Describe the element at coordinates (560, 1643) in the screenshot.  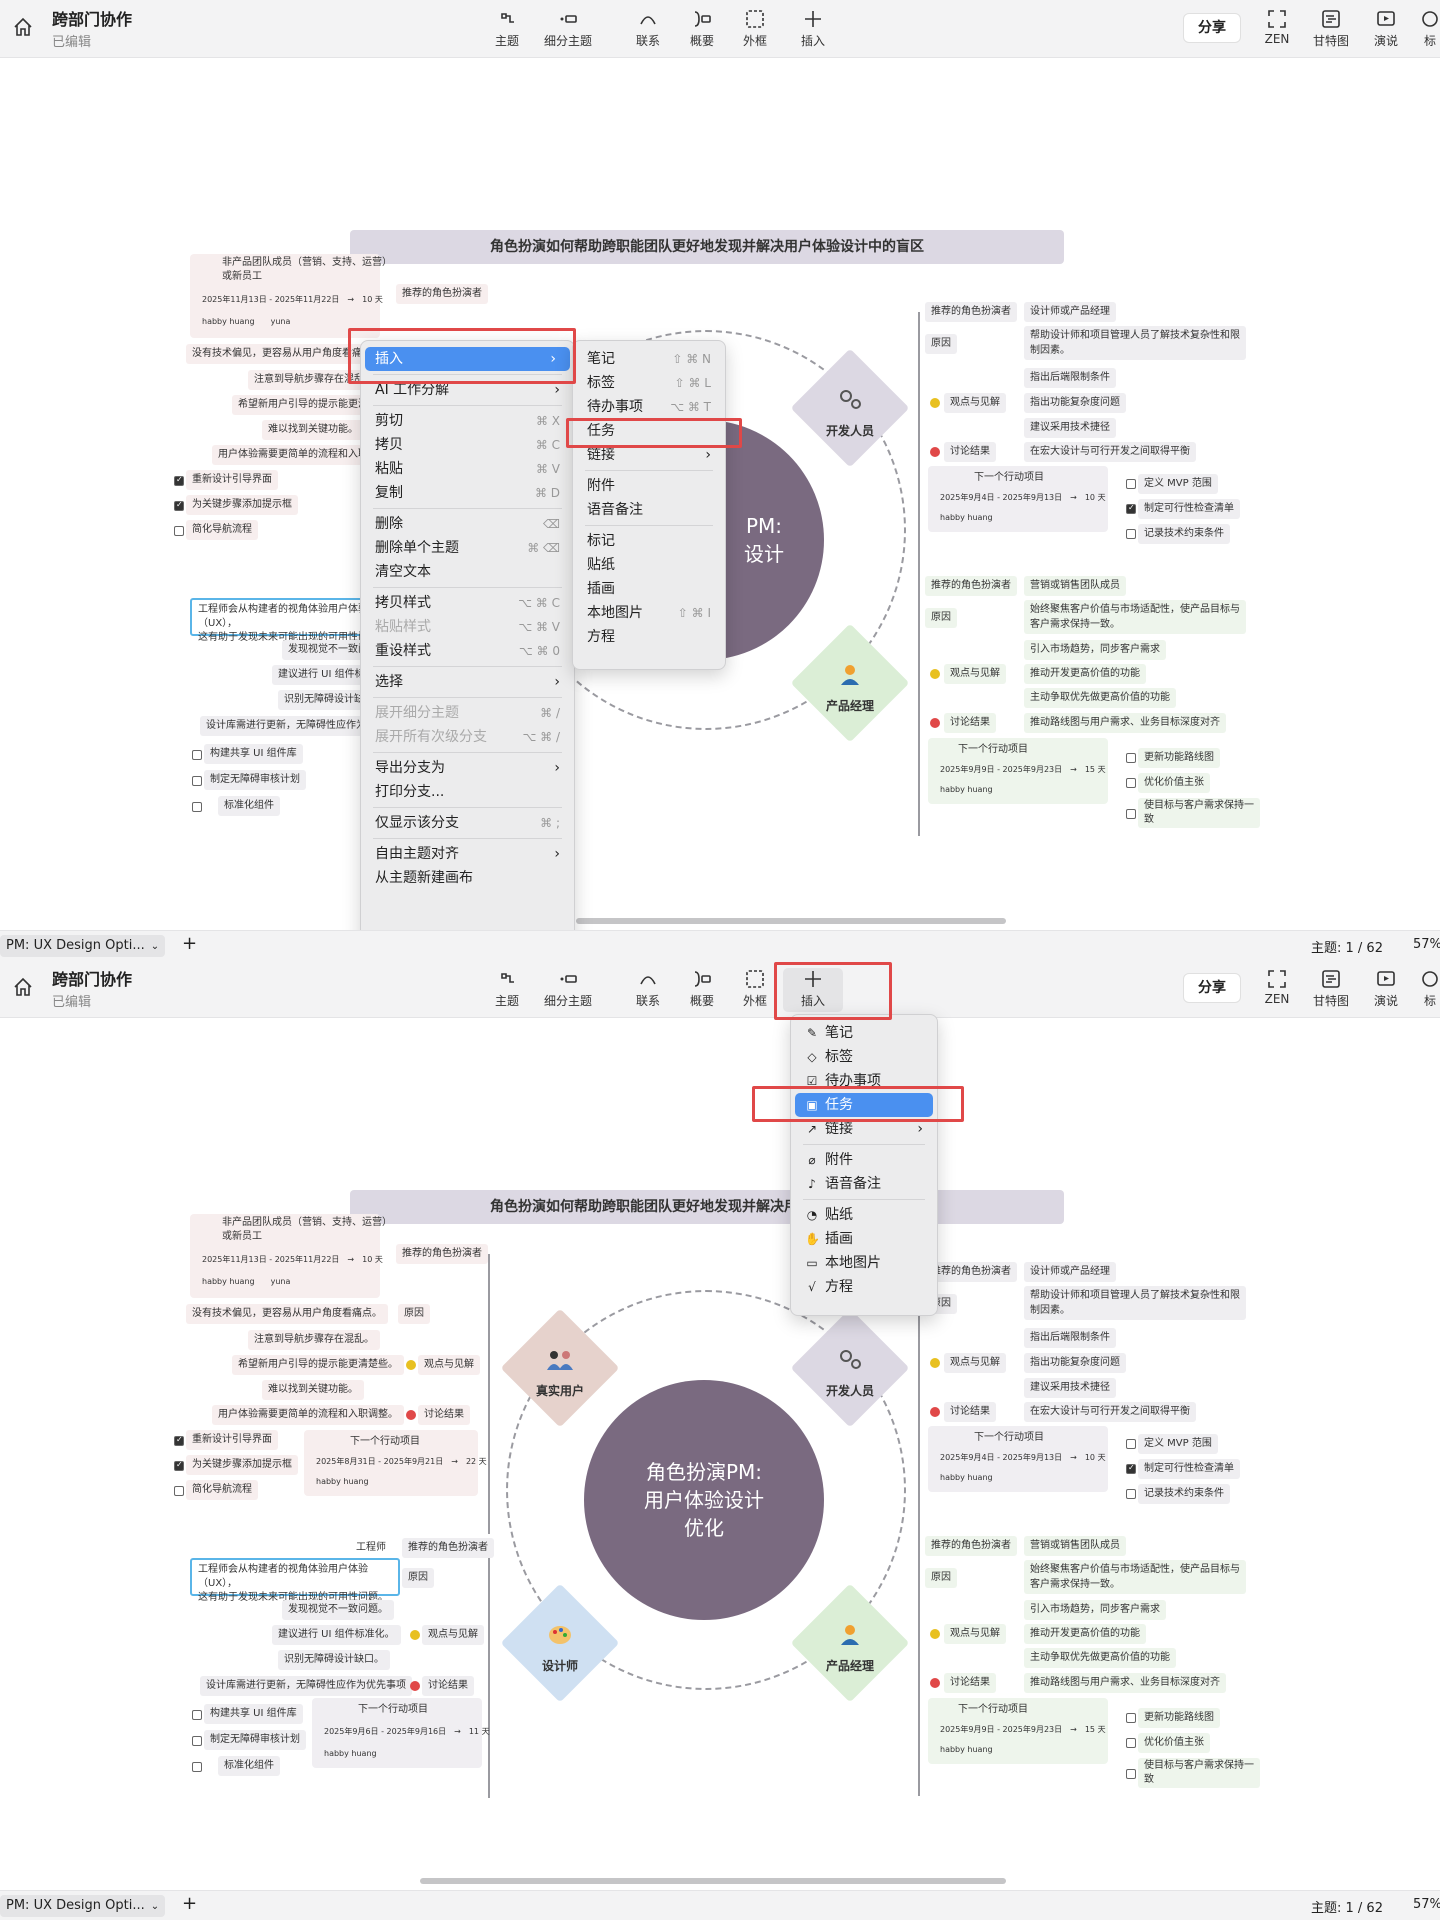
I see `branch-designer: 设计师` at that location.